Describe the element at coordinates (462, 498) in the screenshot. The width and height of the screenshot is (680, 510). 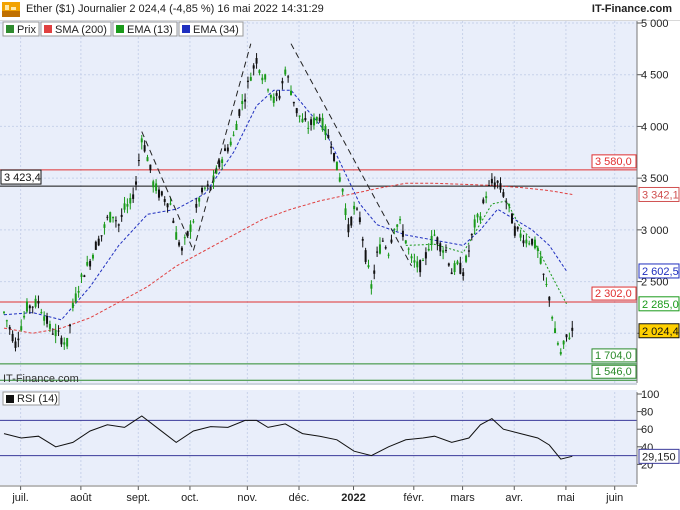
I see `x-tick-label: mars` at that location.